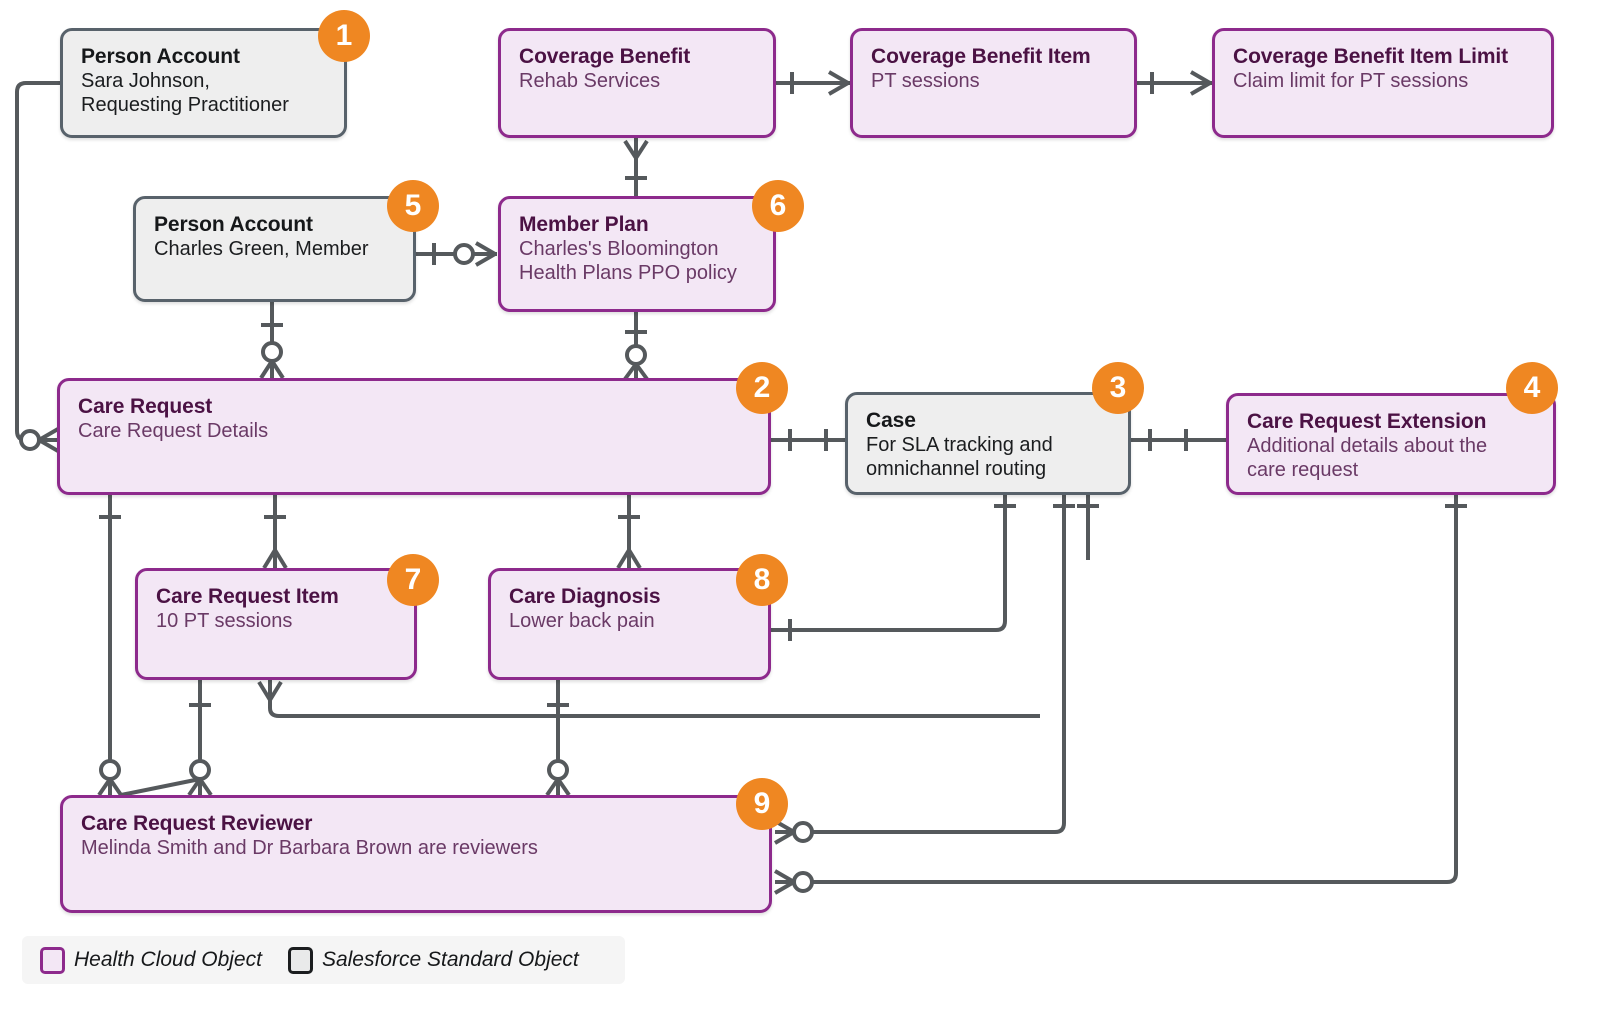 The height and width of the screenshot is (1015, 1600). Describe the element at coordinates (37, 261) in the screenshot. I see `wire-practitioner-carerequest` at that location.